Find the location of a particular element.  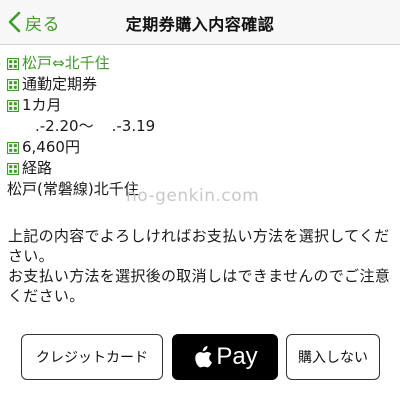

watermark: no-genkin.com is located at coordinates (193, 196).